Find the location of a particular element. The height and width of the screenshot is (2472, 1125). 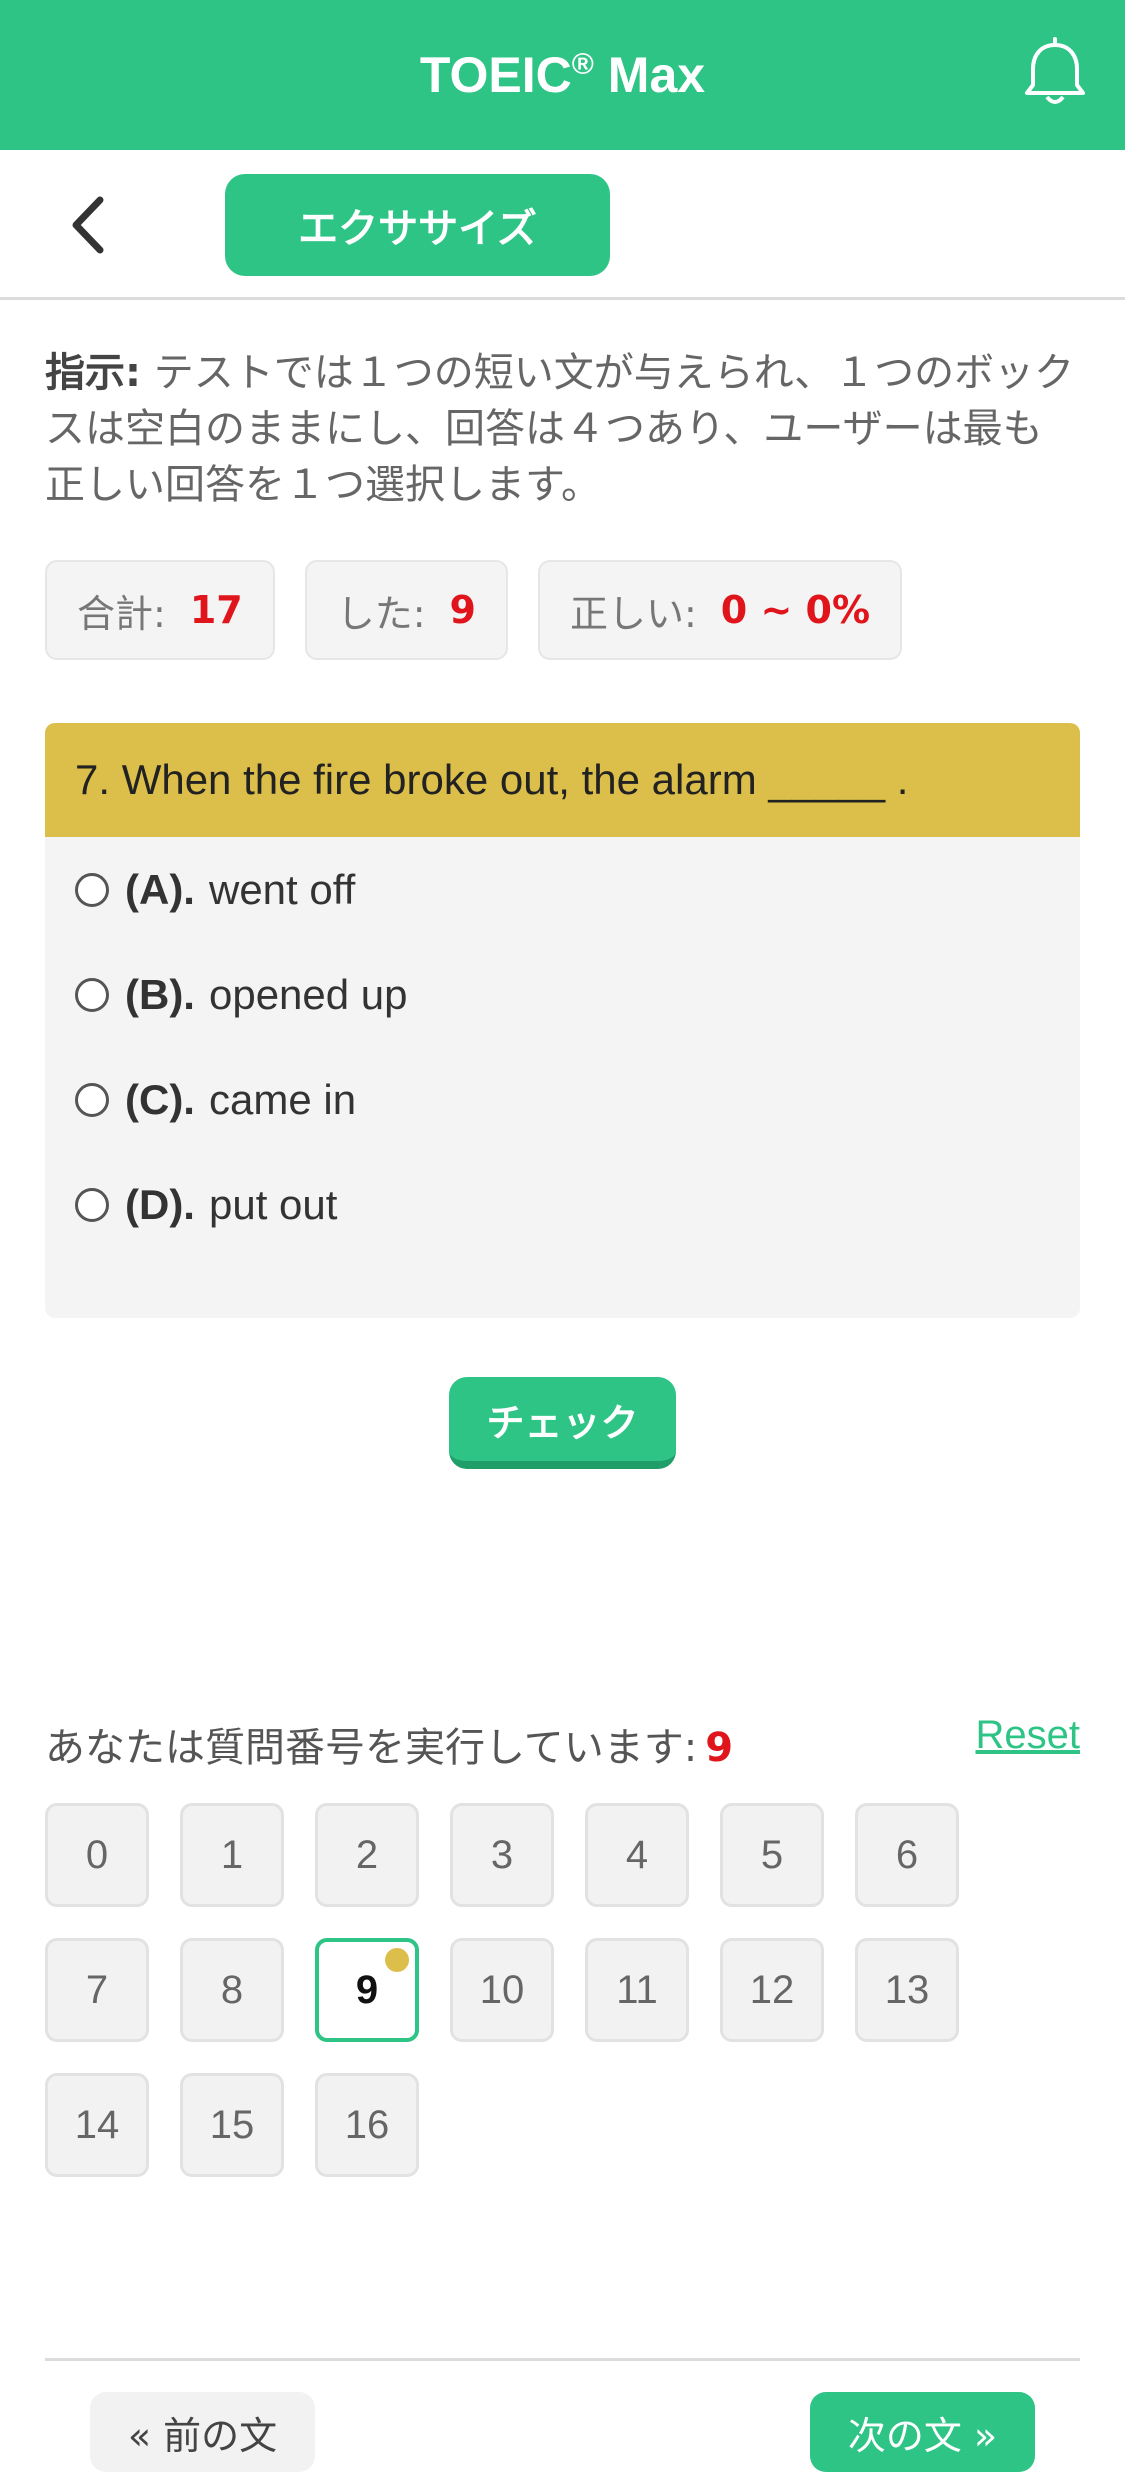

current-marker-dot is located at coordinates (397, 1960).